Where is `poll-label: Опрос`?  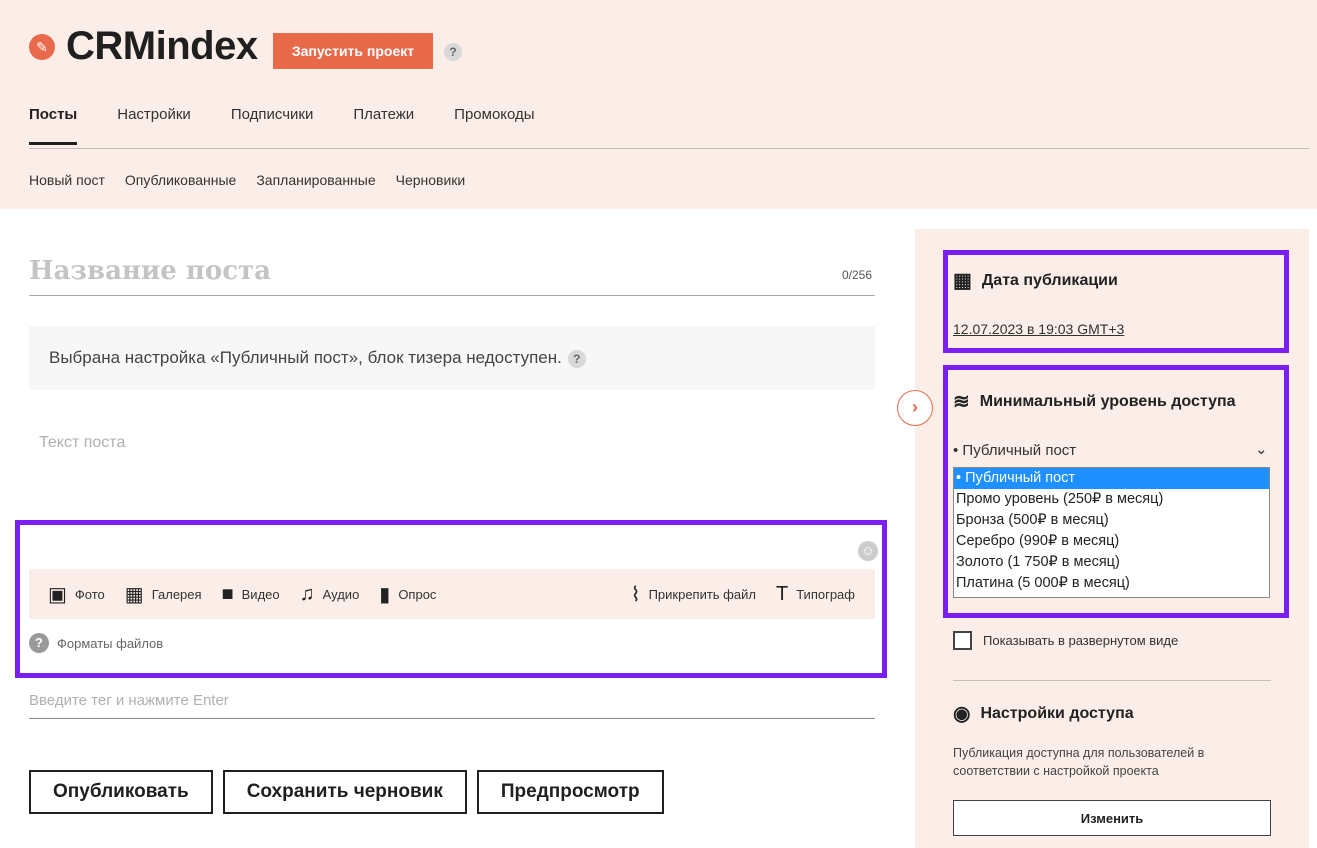
poll-label: Опрос is located at coordinates (417, 594).